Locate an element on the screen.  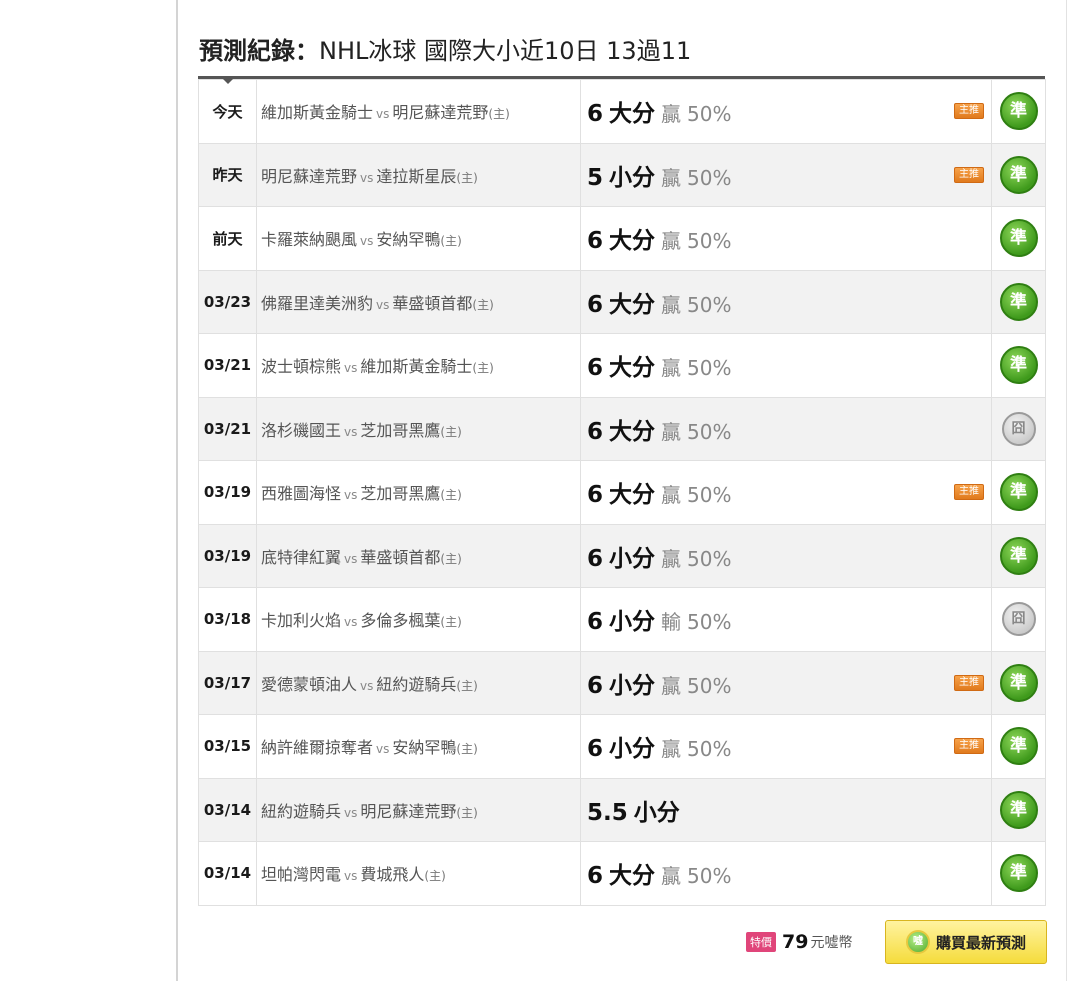
row-matchup: 愛德蒙頓油人 vs 紐約遊騎兵(主) is located at coordinates (418, 682).